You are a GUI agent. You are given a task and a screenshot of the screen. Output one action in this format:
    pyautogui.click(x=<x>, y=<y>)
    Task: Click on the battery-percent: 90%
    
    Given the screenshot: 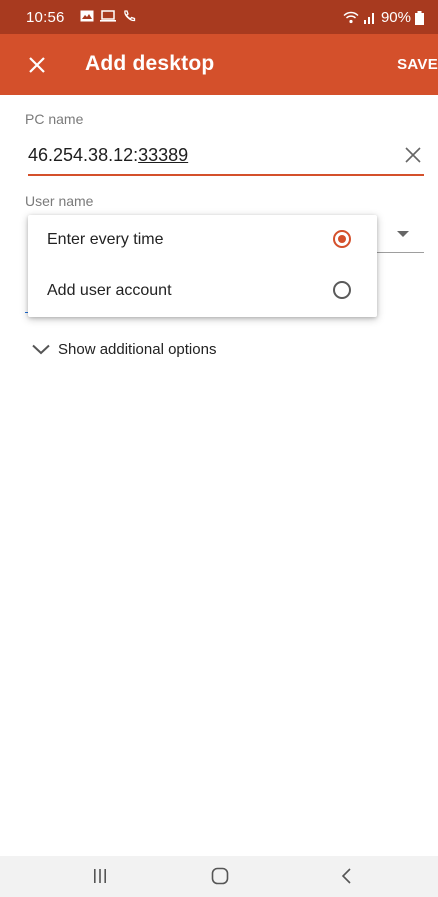 What is the action you would take?
    pyautogui.click(x=395, y=17)
    